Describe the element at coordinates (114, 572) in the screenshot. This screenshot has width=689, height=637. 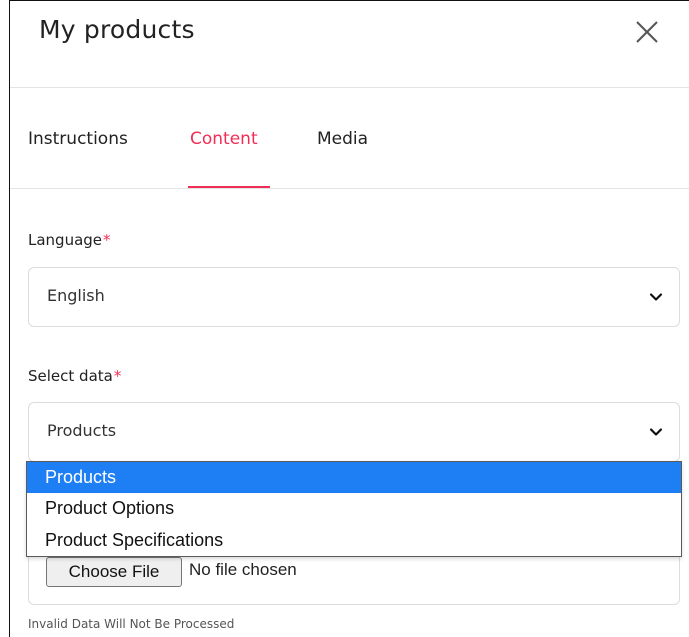
I see `choose-file-button: Choose File` at that location.